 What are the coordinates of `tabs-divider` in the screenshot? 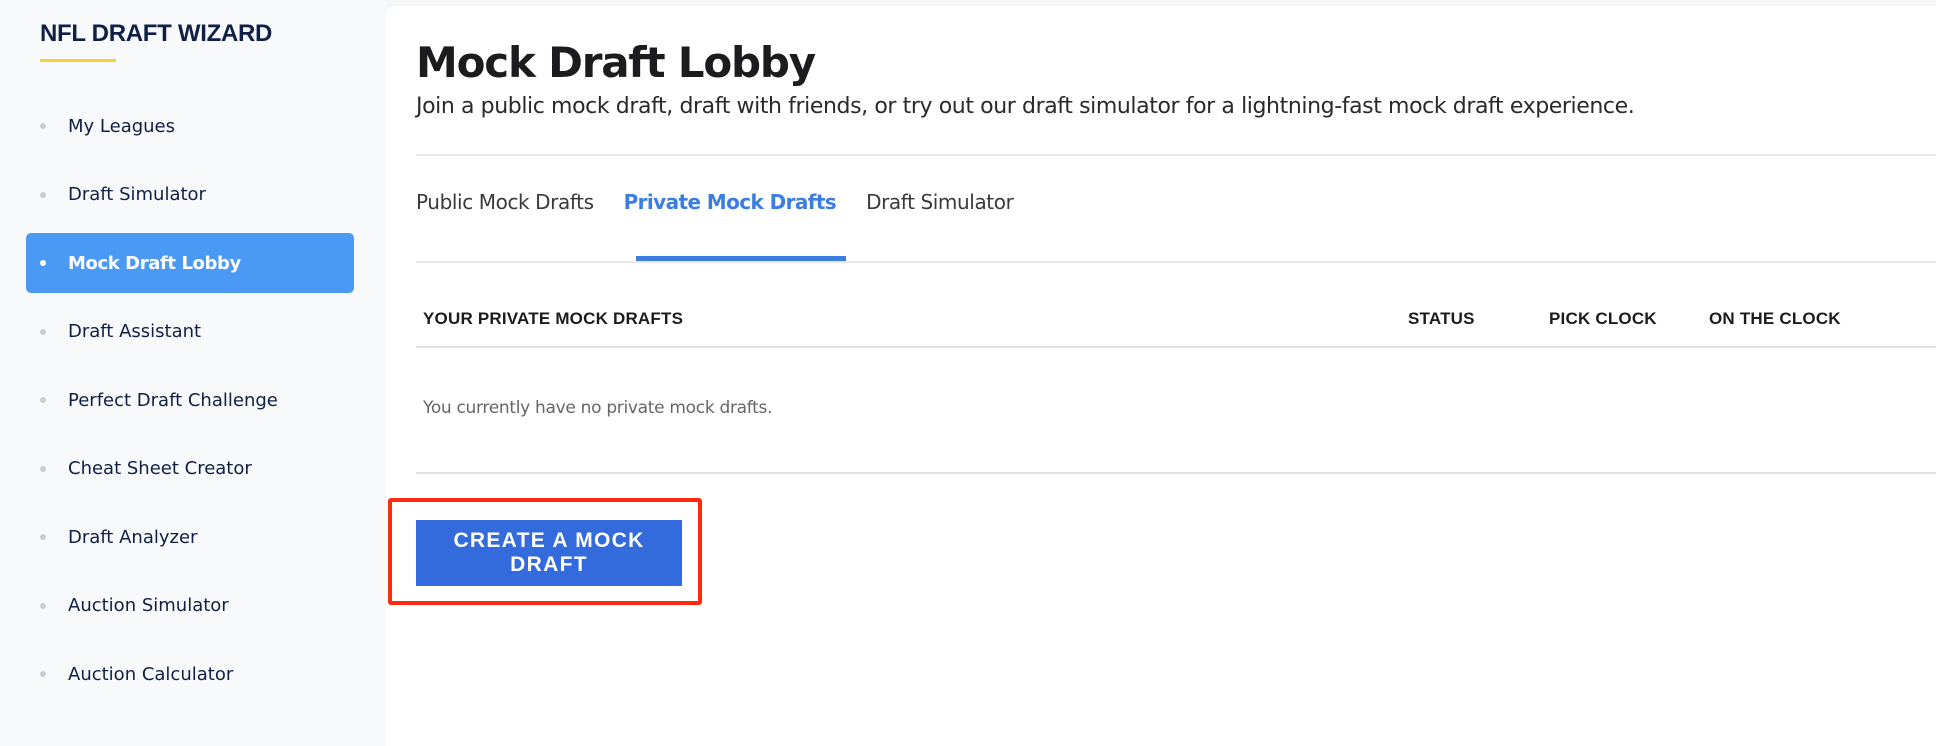 It's located at (1176, 262).